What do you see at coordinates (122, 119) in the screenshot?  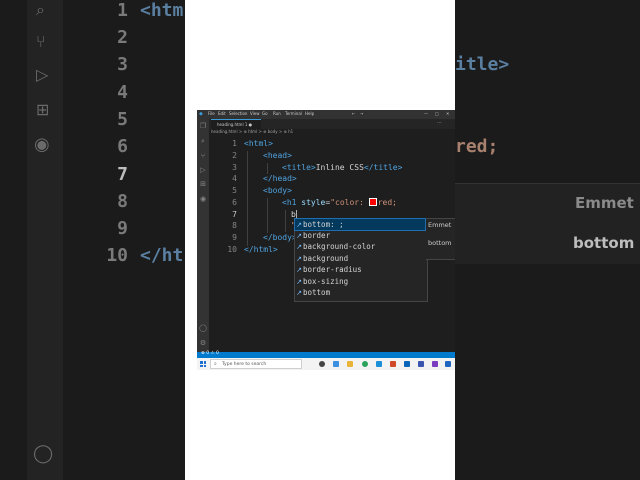 I see `background-line-number: 5` at bounding box center [122, 119].